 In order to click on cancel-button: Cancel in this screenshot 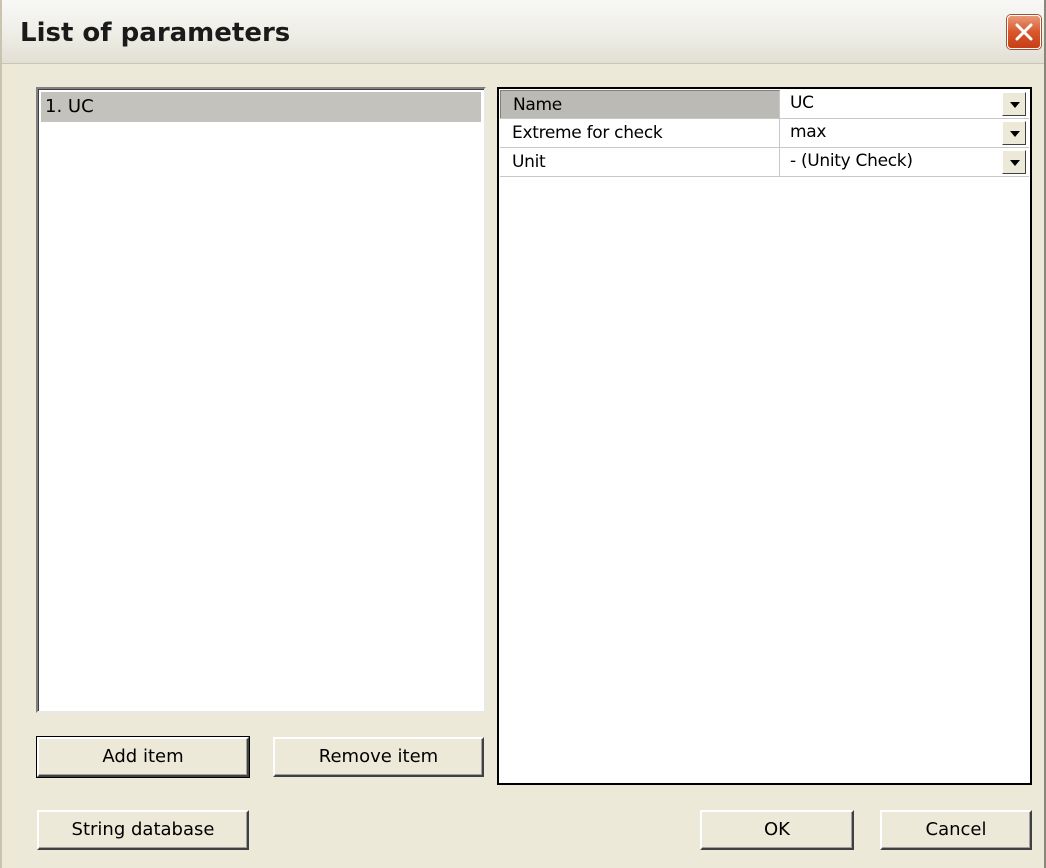, I will do `click(956, 830)`.